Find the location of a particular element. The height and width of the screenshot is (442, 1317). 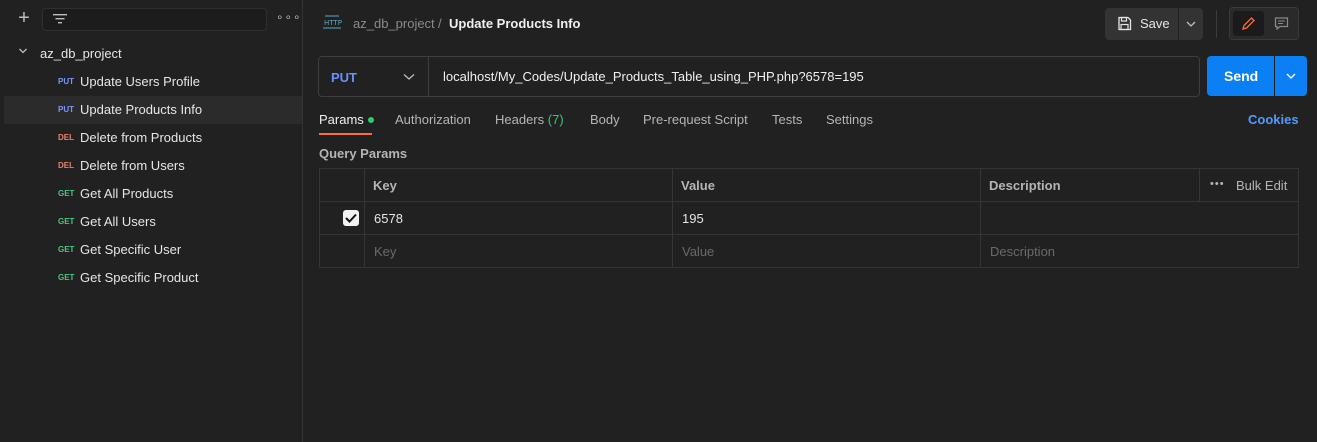

save-icon is located at coordinates (1125, 23).